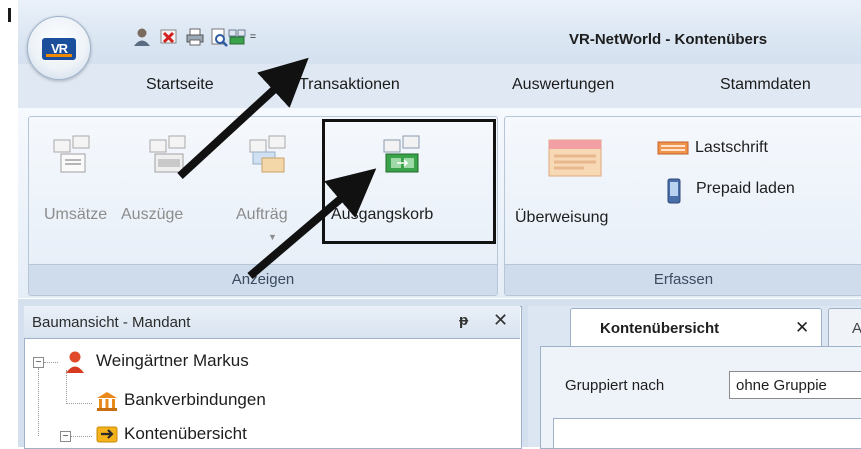 Image resolution: width=861 pixels, height=449 pixels. I want to click on vr-logo-icon: VR, so click(59, 49).